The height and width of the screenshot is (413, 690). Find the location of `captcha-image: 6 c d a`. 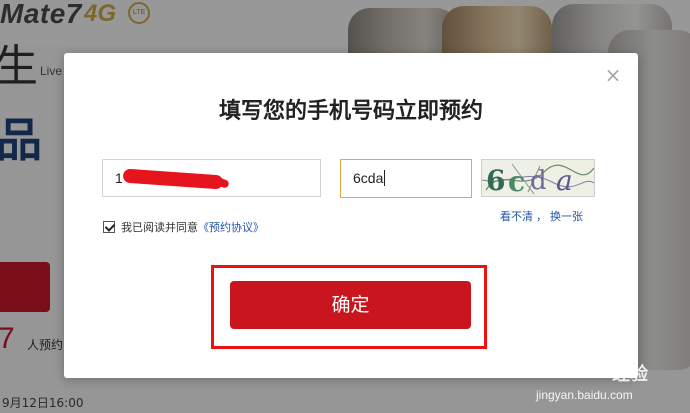

captcha-image: 6 c d a is located at coordinates (538, 178).